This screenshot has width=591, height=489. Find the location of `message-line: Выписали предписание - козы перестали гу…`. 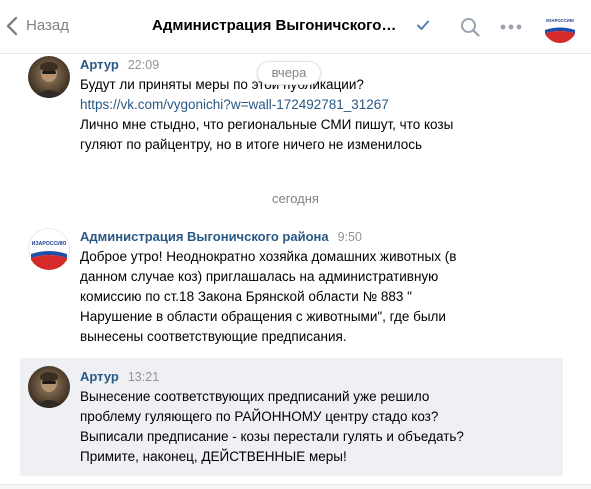

message-line: Выписали предписание - козы перестали гу… is located at coordinates (272, 436).